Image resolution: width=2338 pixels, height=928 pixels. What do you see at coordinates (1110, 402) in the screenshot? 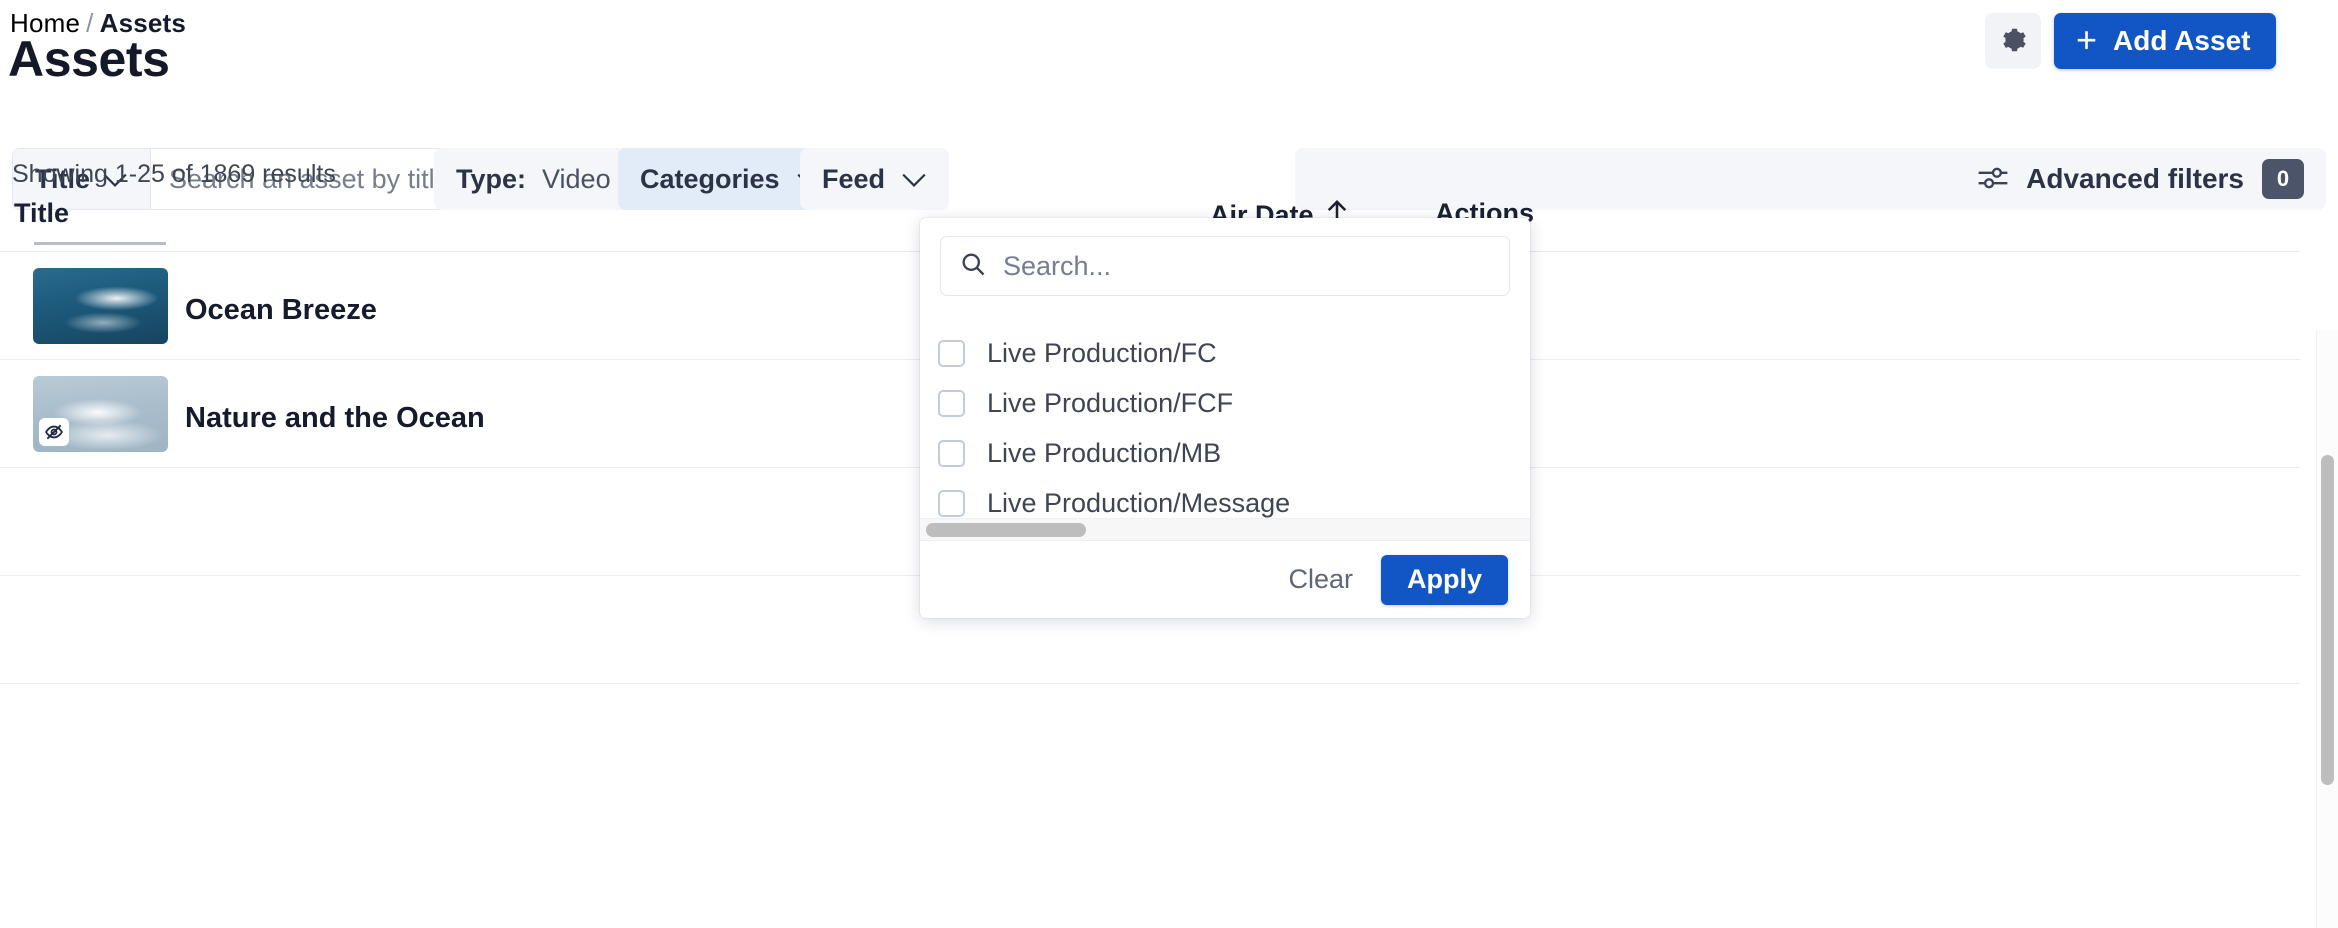
I see `dropdown-option-label: Live Production/FCF` at bounding box center [1110, 402].